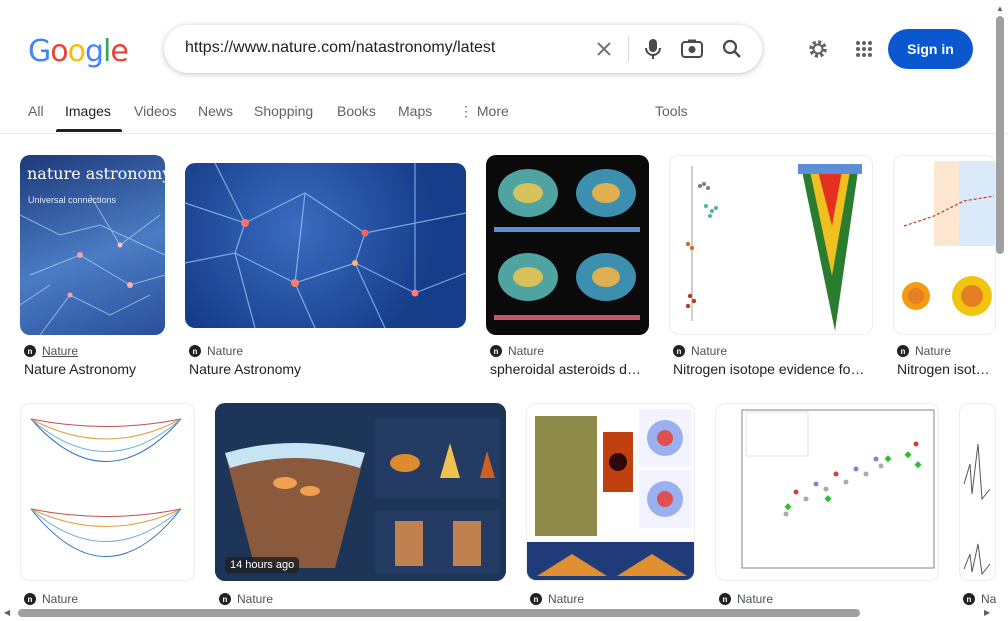  I want to click on sign-in-button: Sign in, so click(930, 49).